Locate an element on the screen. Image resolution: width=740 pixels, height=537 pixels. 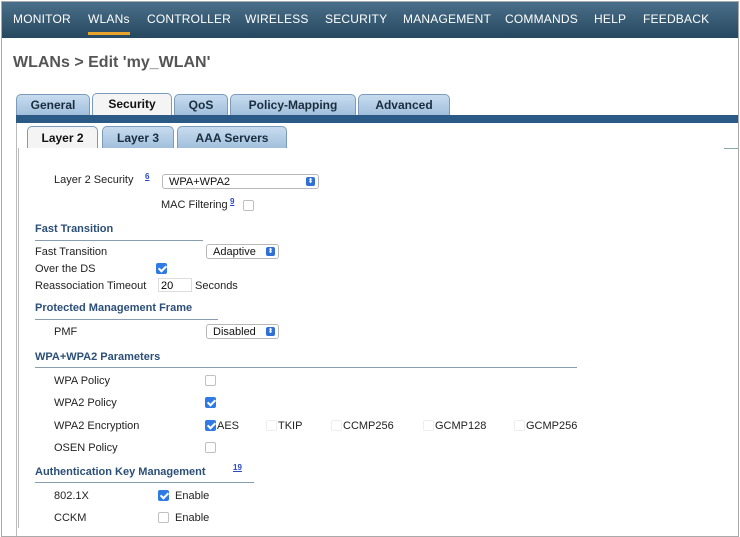
wpa-policy-checkbox is located at coordinates (210, 380).